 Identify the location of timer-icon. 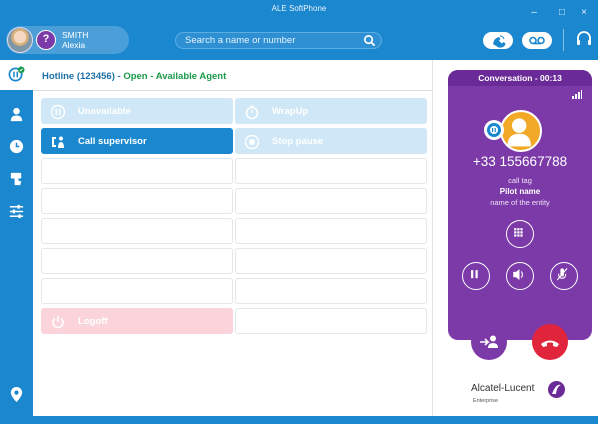
(252, 112).